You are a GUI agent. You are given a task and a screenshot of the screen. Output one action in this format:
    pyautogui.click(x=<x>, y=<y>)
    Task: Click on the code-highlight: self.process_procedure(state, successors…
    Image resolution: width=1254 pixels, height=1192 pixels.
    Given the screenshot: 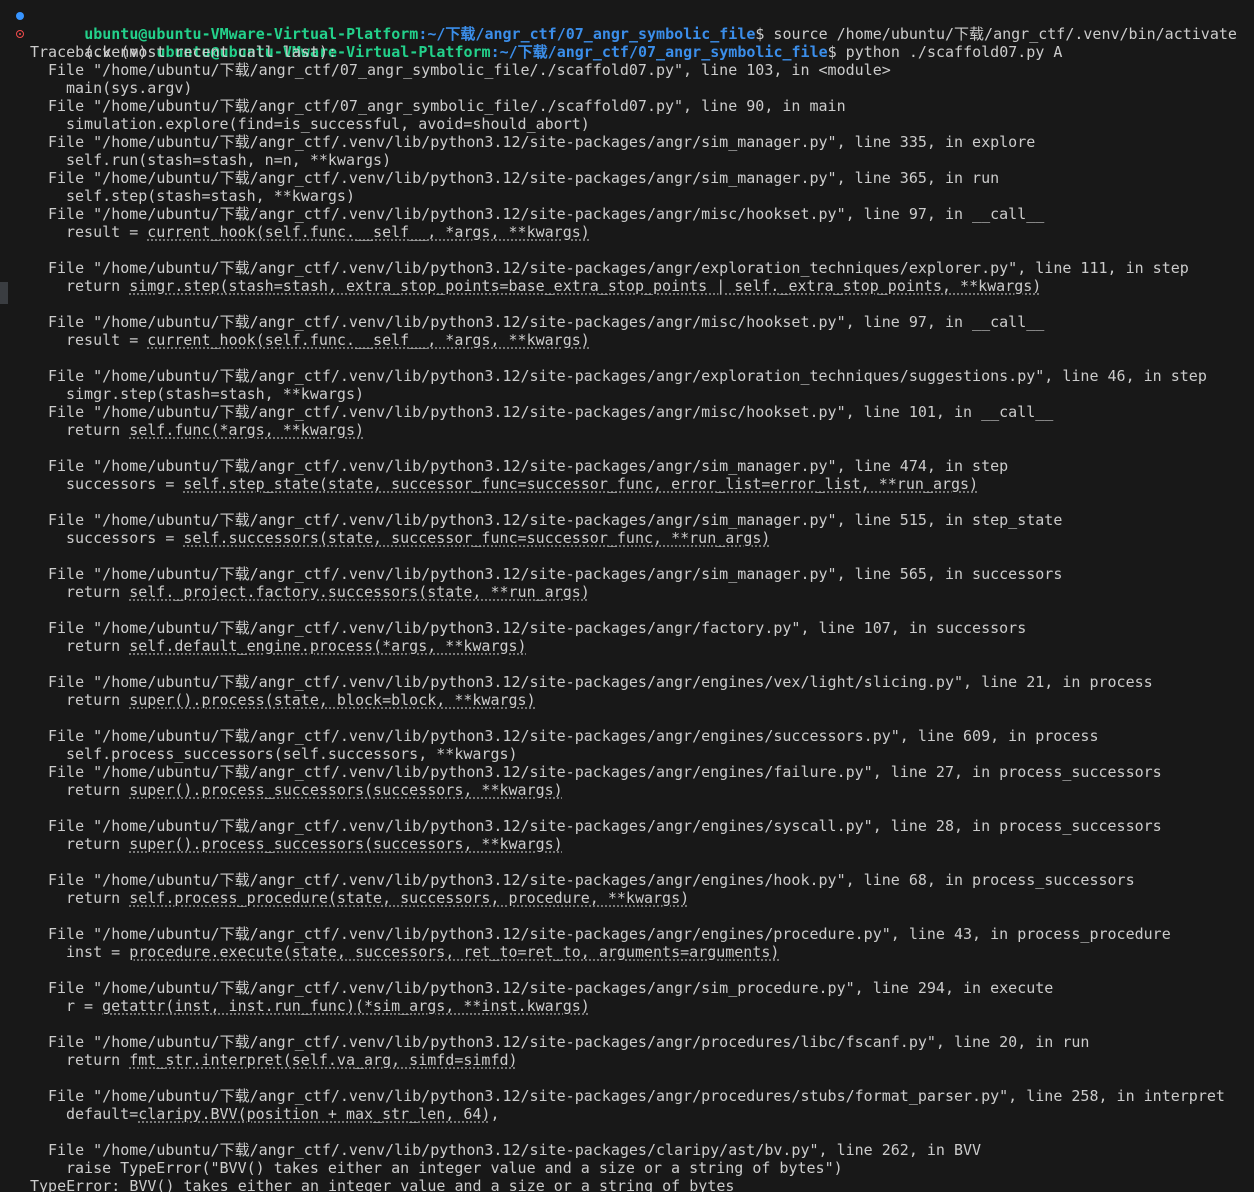 What is the action you would take?
    pyautogui.click(x=409, y=898)
    